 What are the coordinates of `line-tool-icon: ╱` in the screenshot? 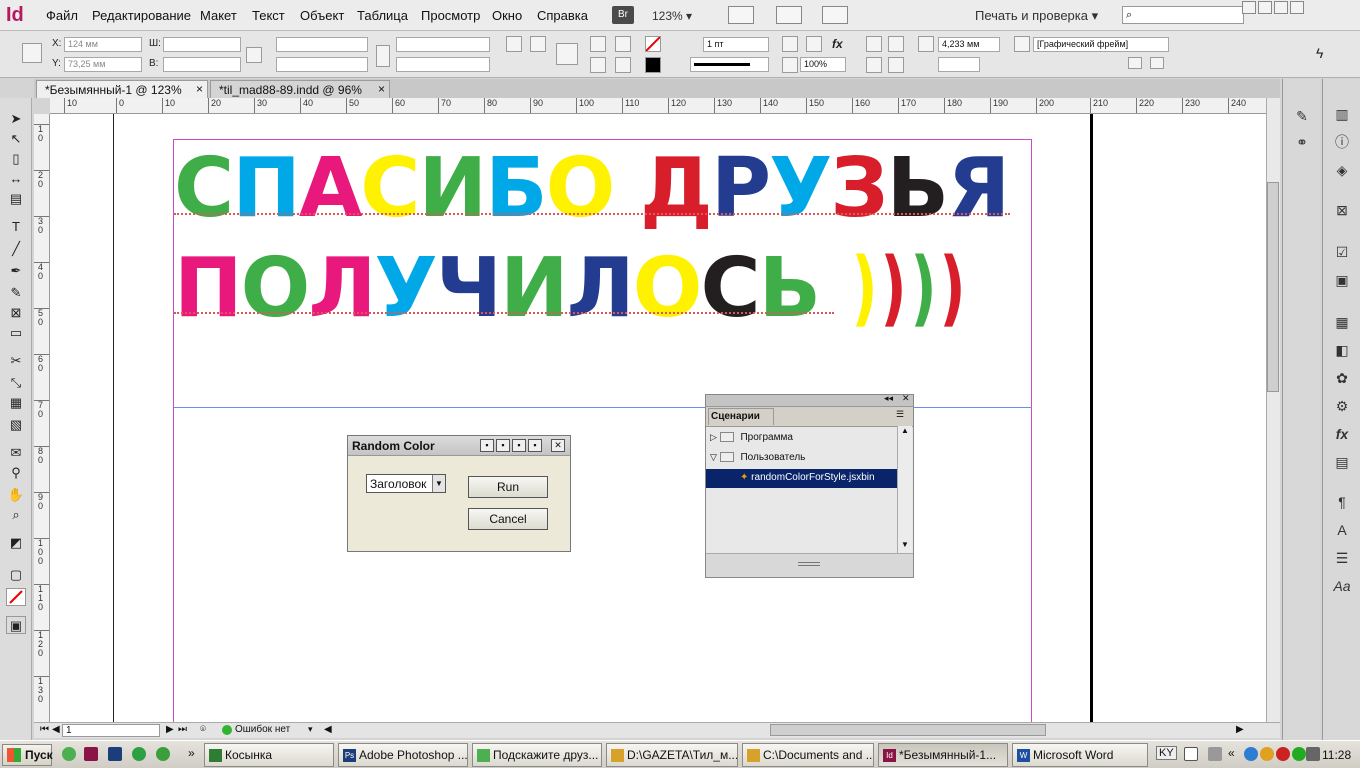 It's located at (16, 249).